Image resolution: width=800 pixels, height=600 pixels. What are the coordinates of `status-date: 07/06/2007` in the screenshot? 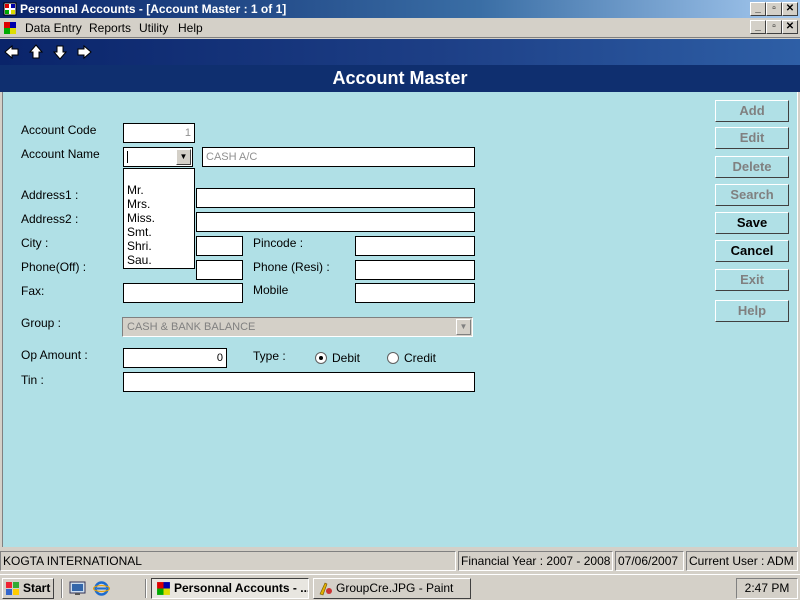 It's located at (649, 561).